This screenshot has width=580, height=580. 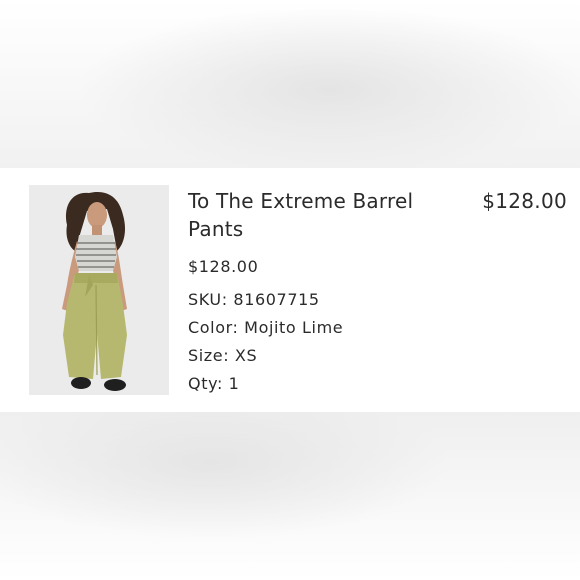 I want to click on product-photo-icon, so click(x=99, y=290).